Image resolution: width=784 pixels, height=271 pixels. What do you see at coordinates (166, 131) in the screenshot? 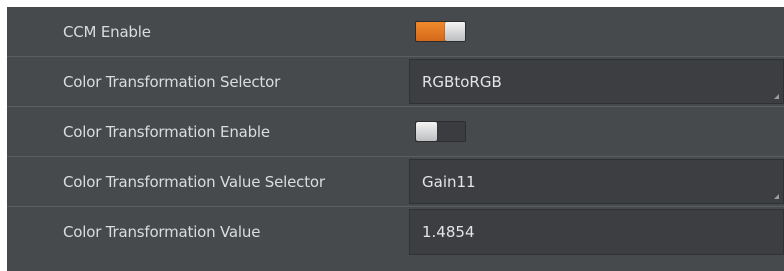
I see `color-transformation-enable-label: Color Transformation Enable` at bounding box center [166, 131].